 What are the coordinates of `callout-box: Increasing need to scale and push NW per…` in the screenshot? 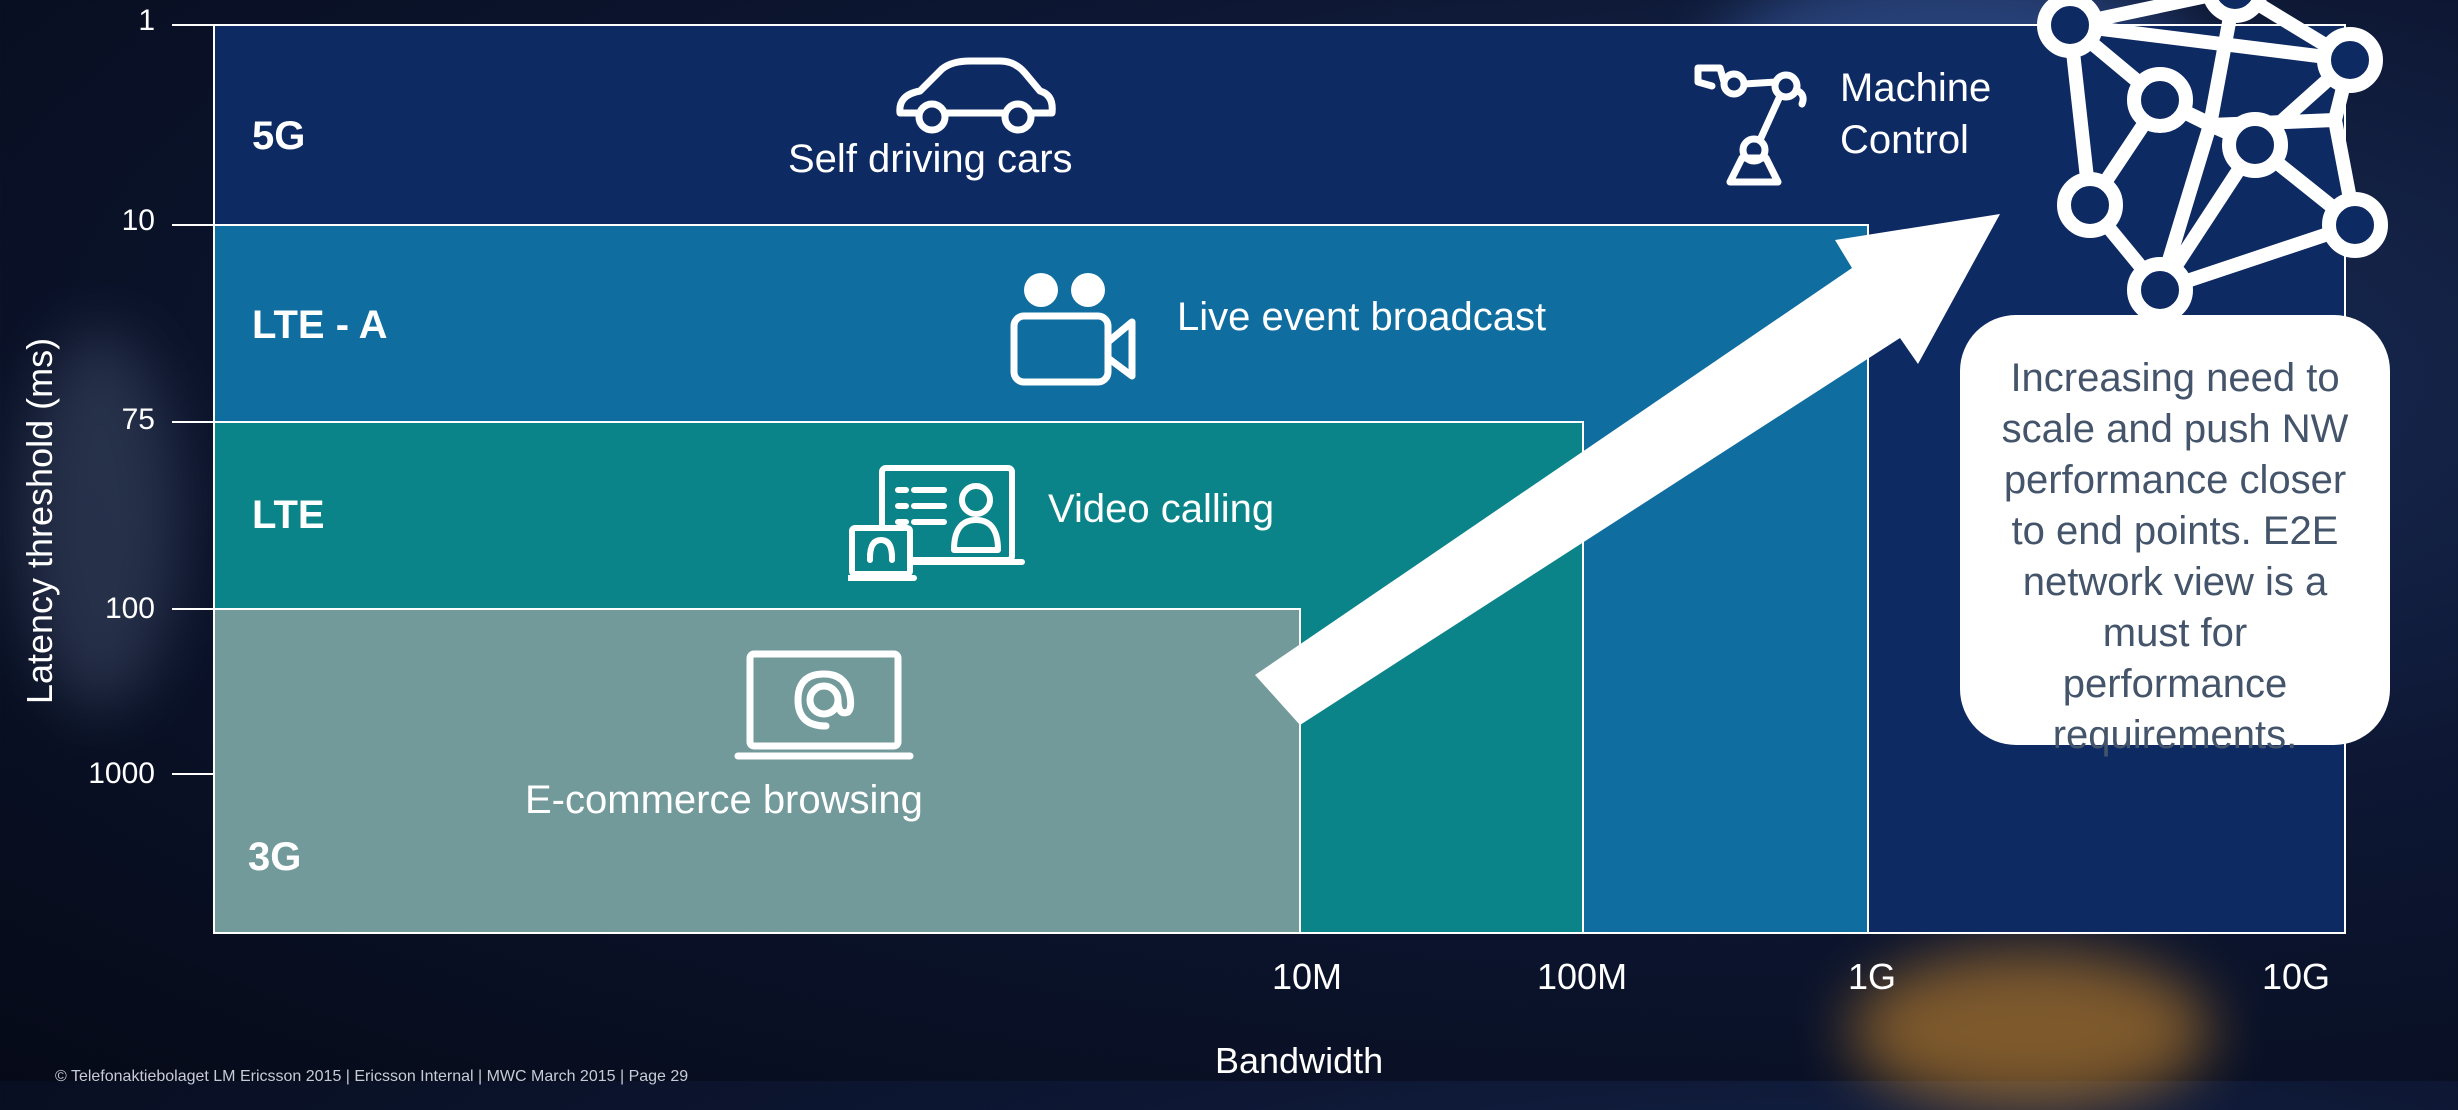 It's located at (2175, 536).